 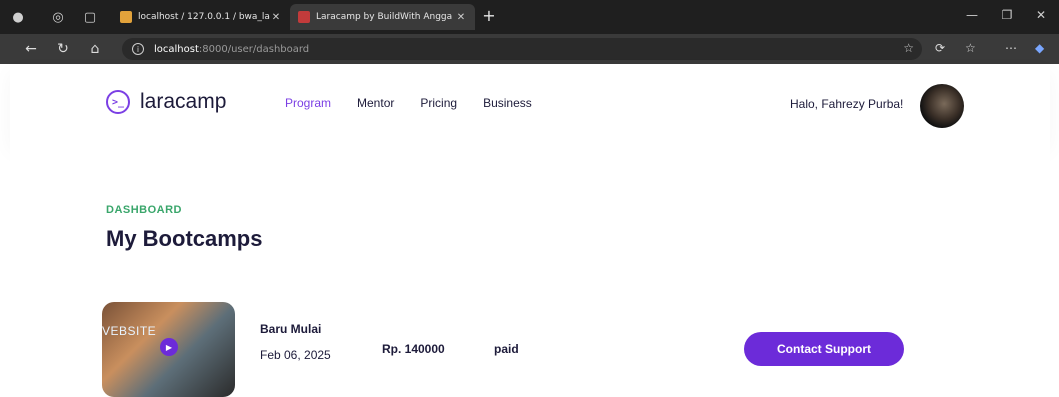 I want to click on bootcamp-thumbnail: VEBSITE ▶, so click(x=168, y=349).